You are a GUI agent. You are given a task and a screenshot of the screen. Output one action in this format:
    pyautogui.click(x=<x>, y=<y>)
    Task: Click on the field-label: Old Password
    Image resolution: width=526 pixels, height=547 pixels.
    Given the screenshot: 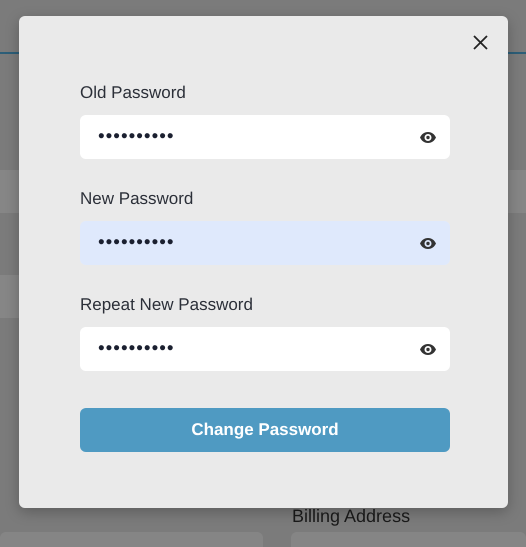 What is the action you would take?
    pyautogui.click(x=133, y=93)
    